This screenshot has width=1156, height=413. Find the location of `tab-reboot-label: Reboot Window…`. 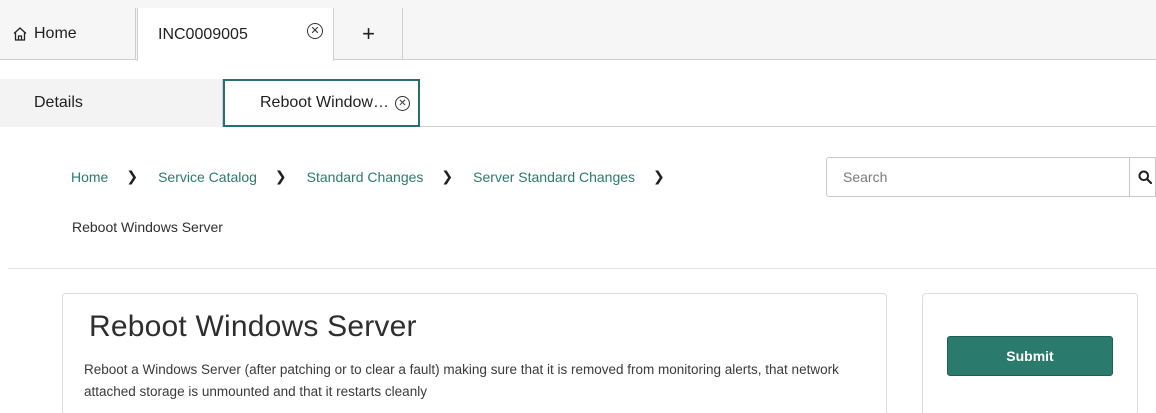

tab-reboot-label: Reboot Window… is located at coordinates (324, 102).